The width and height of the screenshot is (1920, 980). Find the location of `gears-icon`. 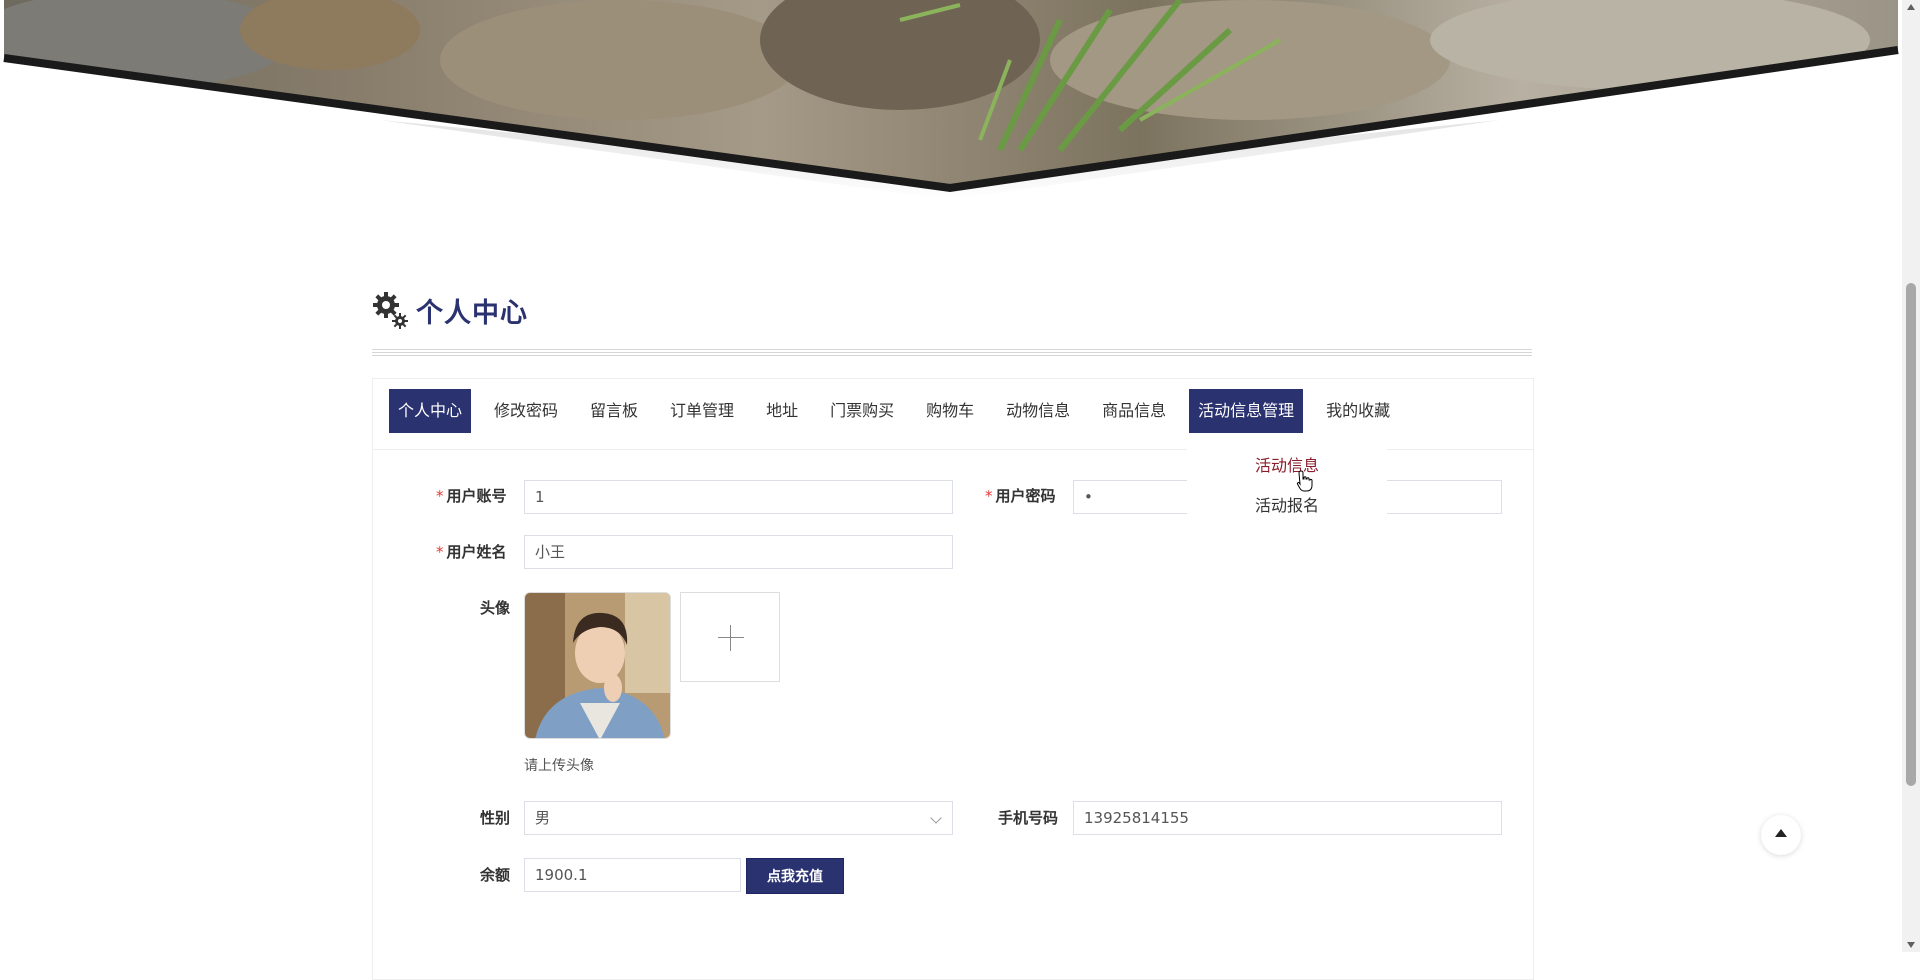

gears-icon is located at coordinates (390, 310).